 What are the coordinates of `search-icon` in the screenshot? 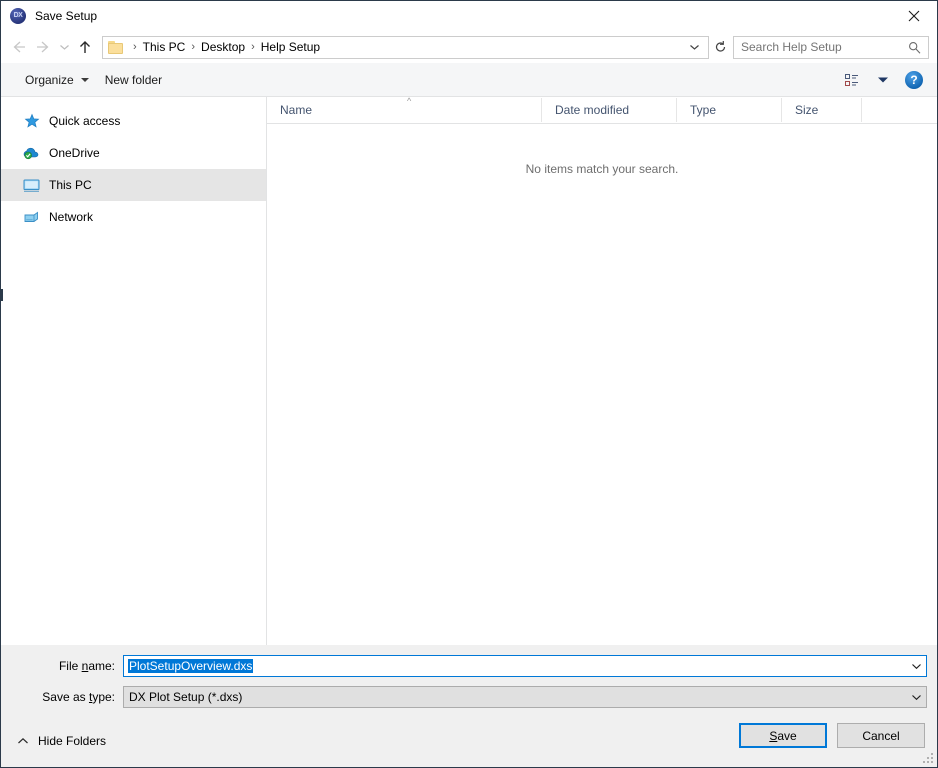 It's located at (917, 47).